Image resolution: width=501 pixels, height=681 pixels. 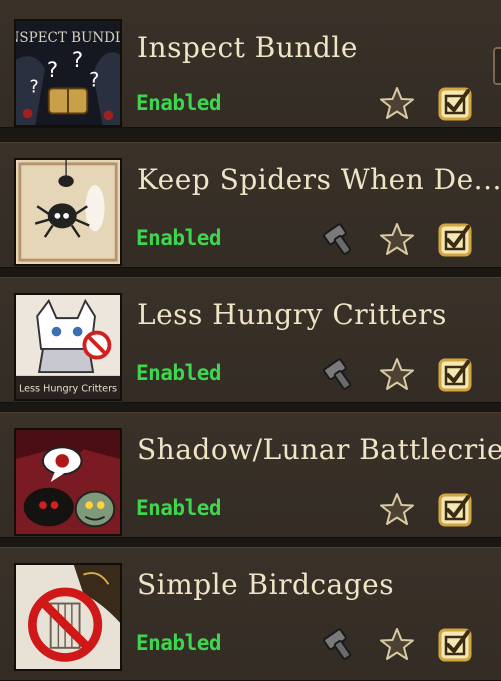 I want to click on mod-thumbnail-keep-spiders, so click(x=68, y=212).